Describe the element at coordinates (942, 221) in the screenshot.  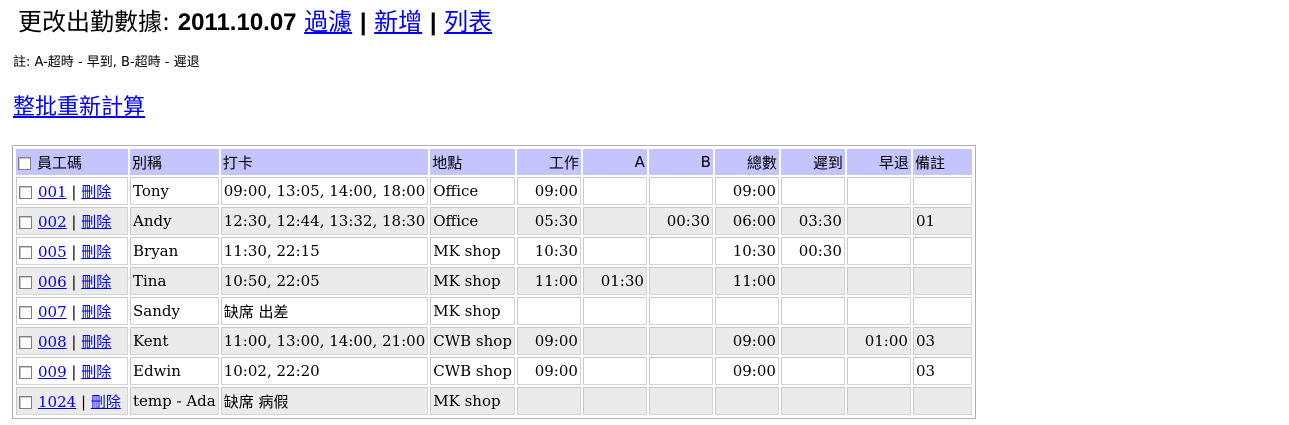
I see `cell-remark: 01` at that location.